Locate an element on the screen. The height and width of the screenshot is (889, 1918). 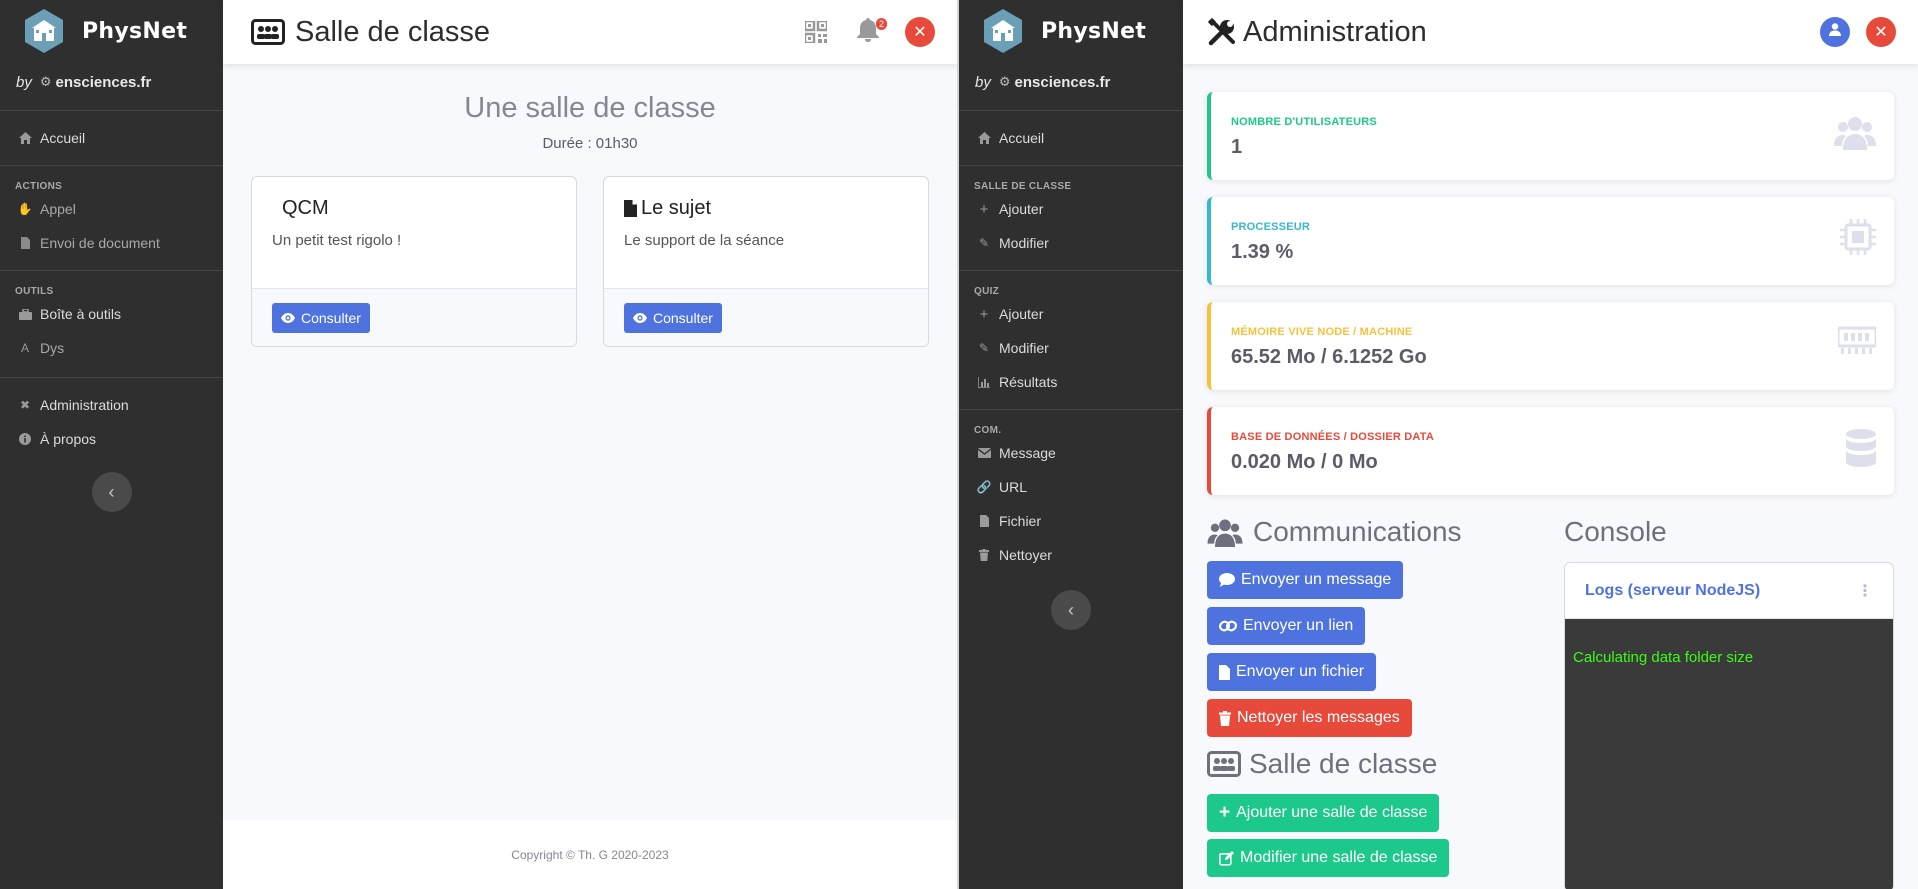
edit-classroom-button: Modifier une salle de classe is located at coordinates (1328, 858).